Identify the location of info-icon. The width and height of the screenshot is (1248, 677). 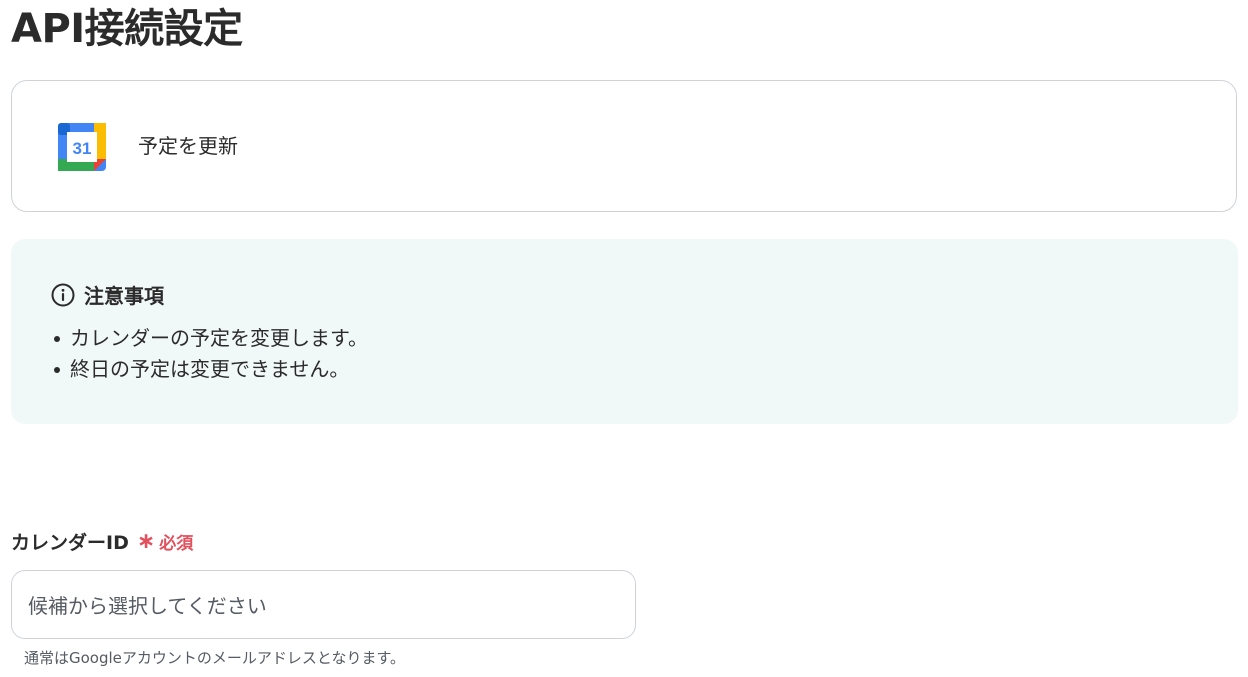
(63, 294).